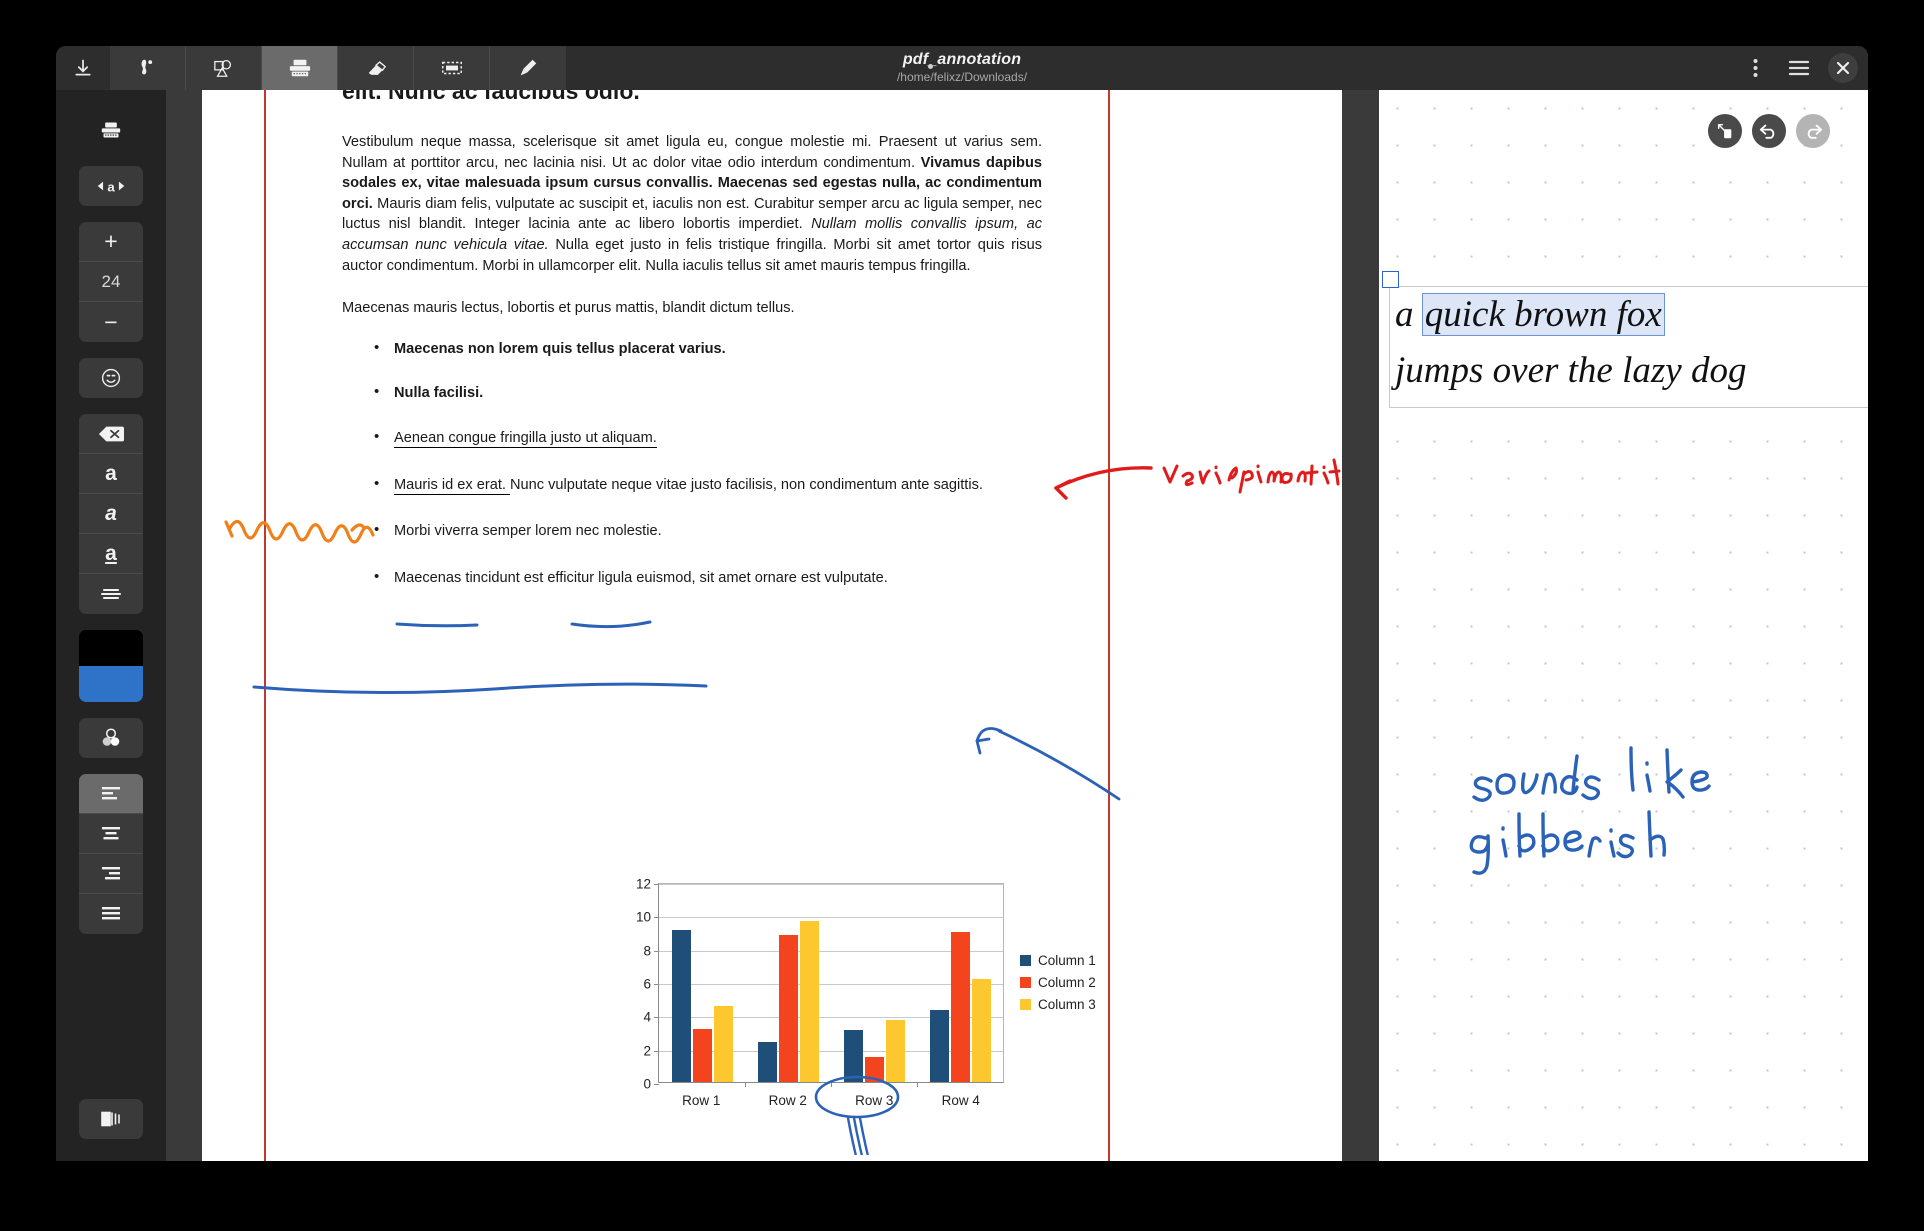 This screenshot has height=1231, width=1924. I want to click on title-bar: pdf_annotation /home/felixz/Downloads/, so click(962, 68).